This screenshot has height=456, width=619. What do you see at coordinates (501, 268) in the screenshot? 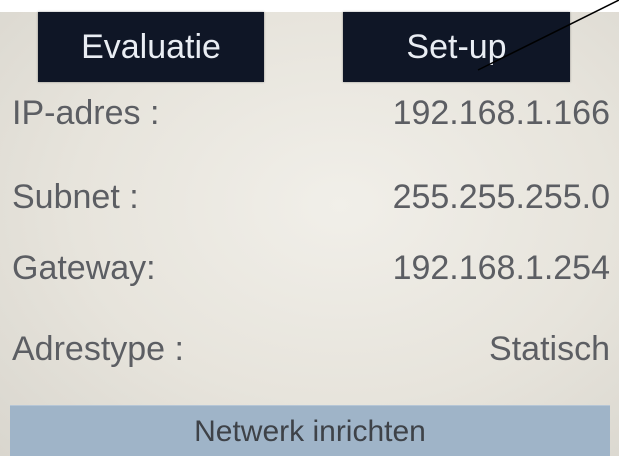
I see `gateway-value: 192.168.1.254` at bounding box center [501, 268].